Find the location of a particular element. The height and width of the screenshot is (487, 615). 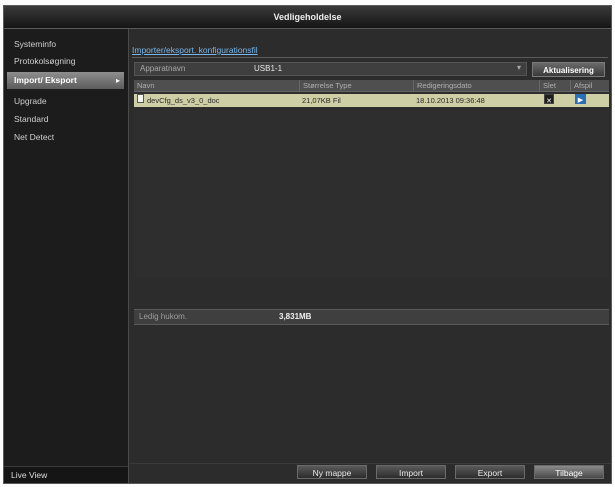

sidebar-item-label: Protokolsøgning is located at coordinates (45, 61).